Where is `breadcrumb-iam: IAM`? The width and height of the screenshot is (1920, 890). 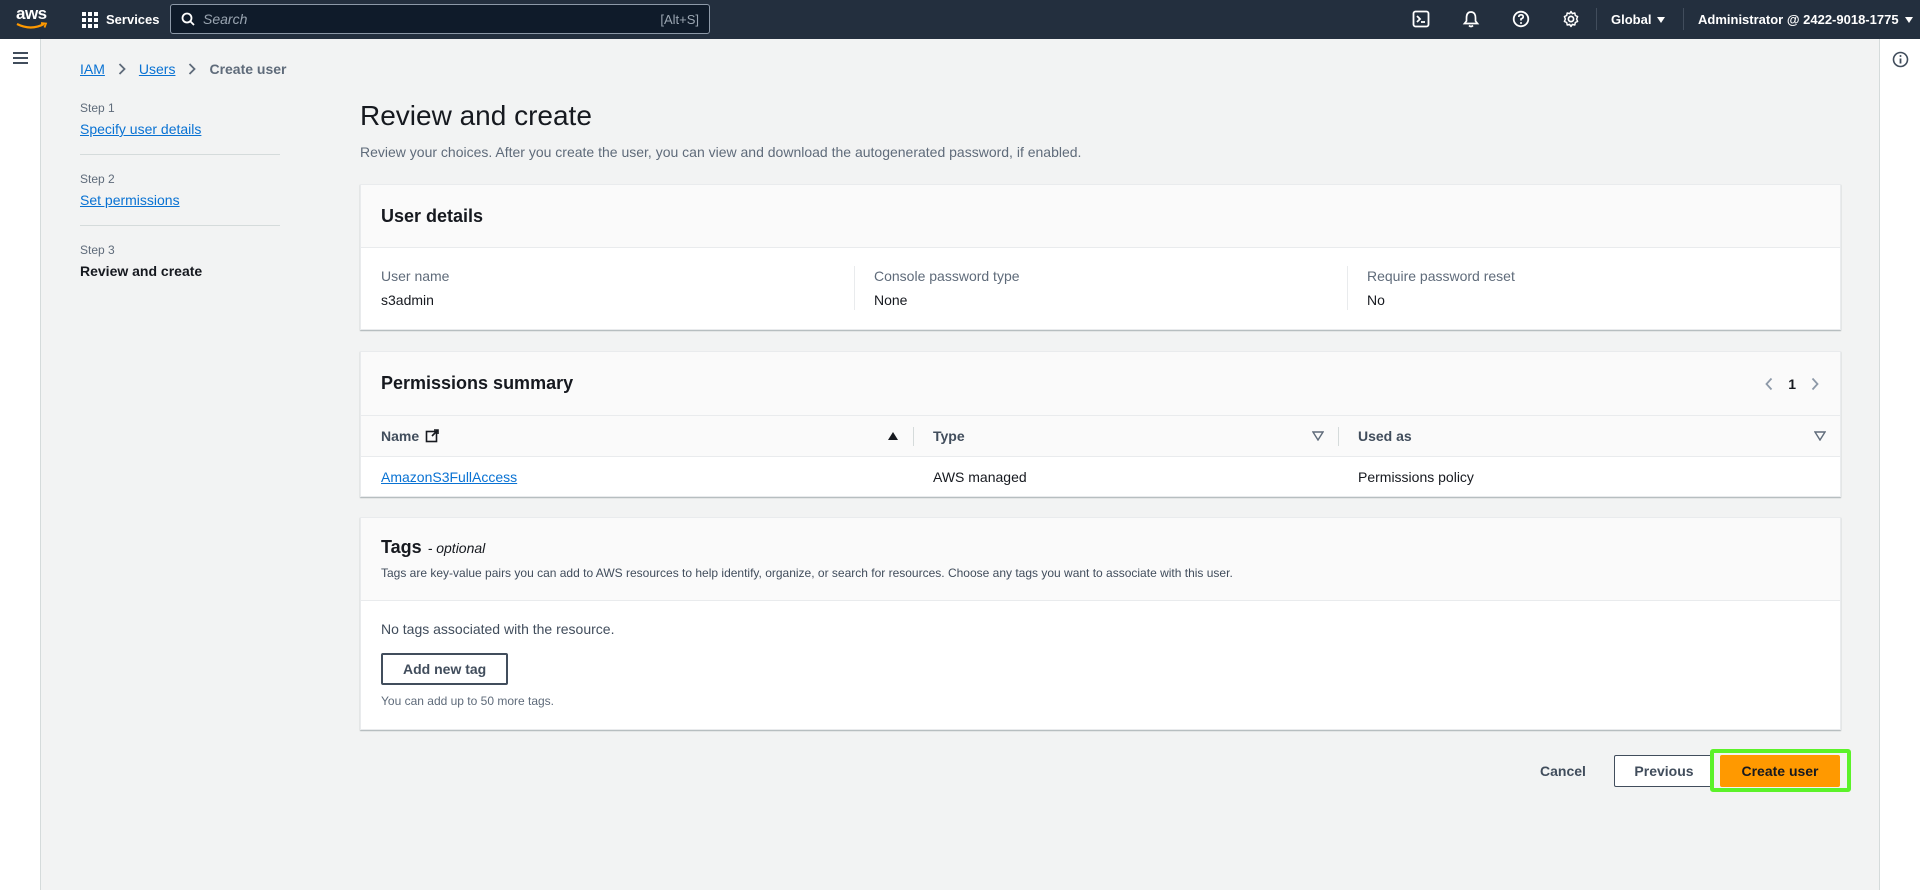 breadcrumb-iam: IAM is located at coordinates (92, 69).